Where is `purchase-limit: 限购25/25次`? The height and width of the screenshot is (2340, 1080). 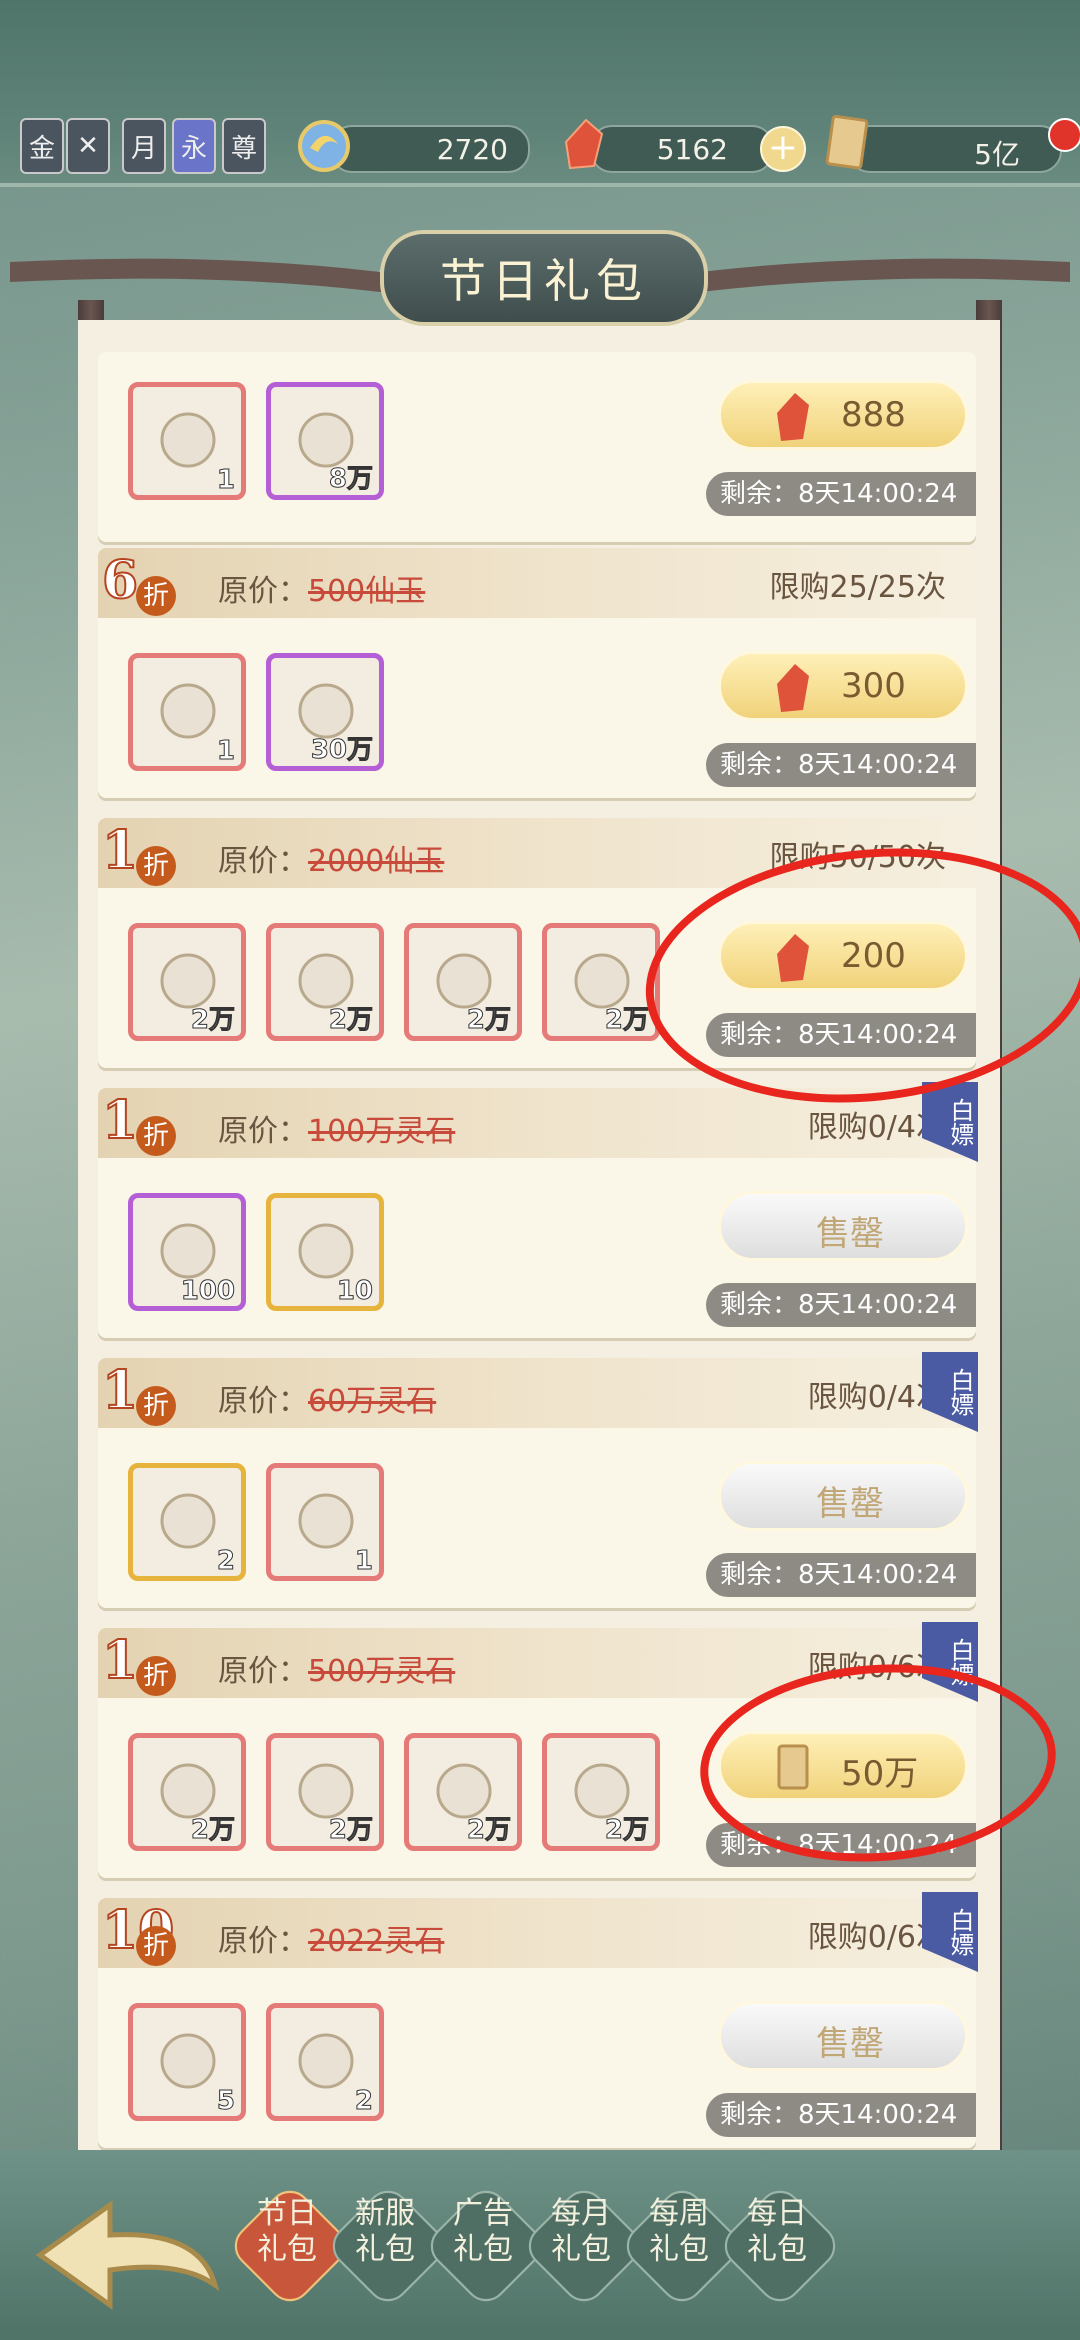
purchase-limit: 限购25/25次 is located at coordinates (857, 587).